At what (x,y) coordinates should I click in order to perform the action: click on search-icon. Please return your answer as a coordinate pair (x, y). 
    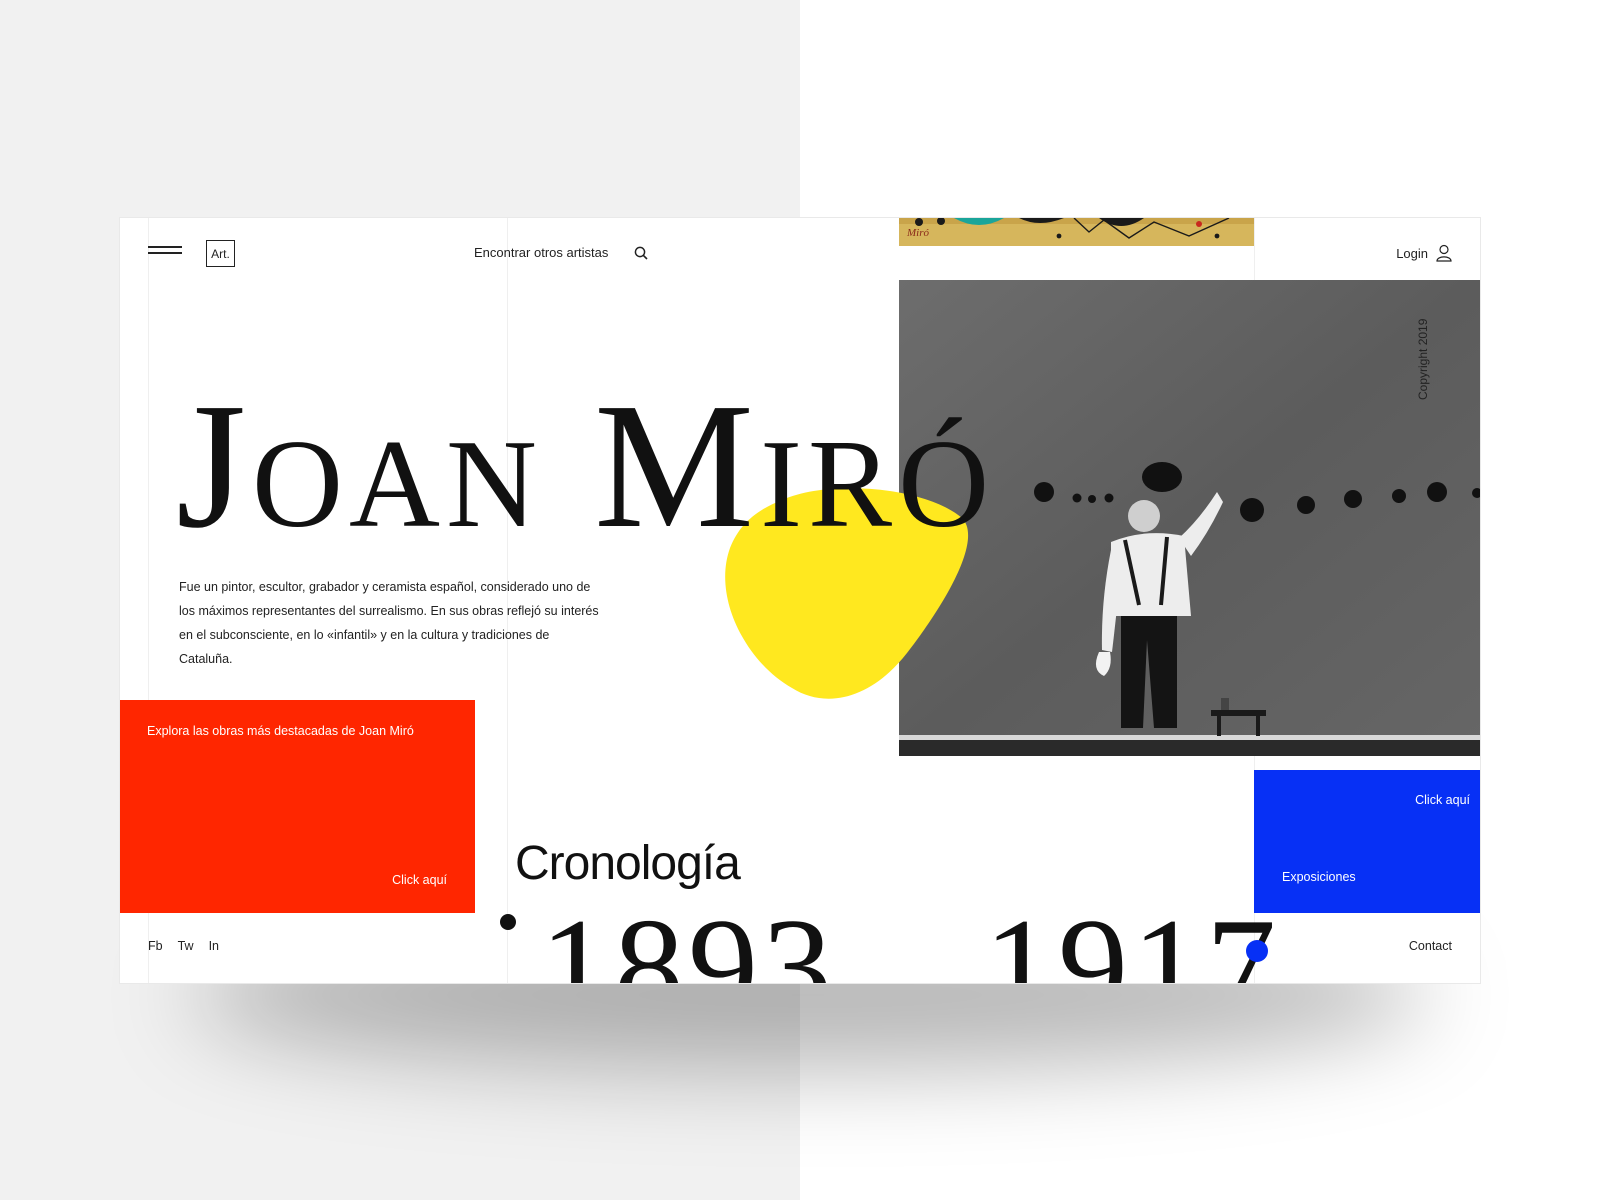
    Looking at the image, I should click on (641, 253).